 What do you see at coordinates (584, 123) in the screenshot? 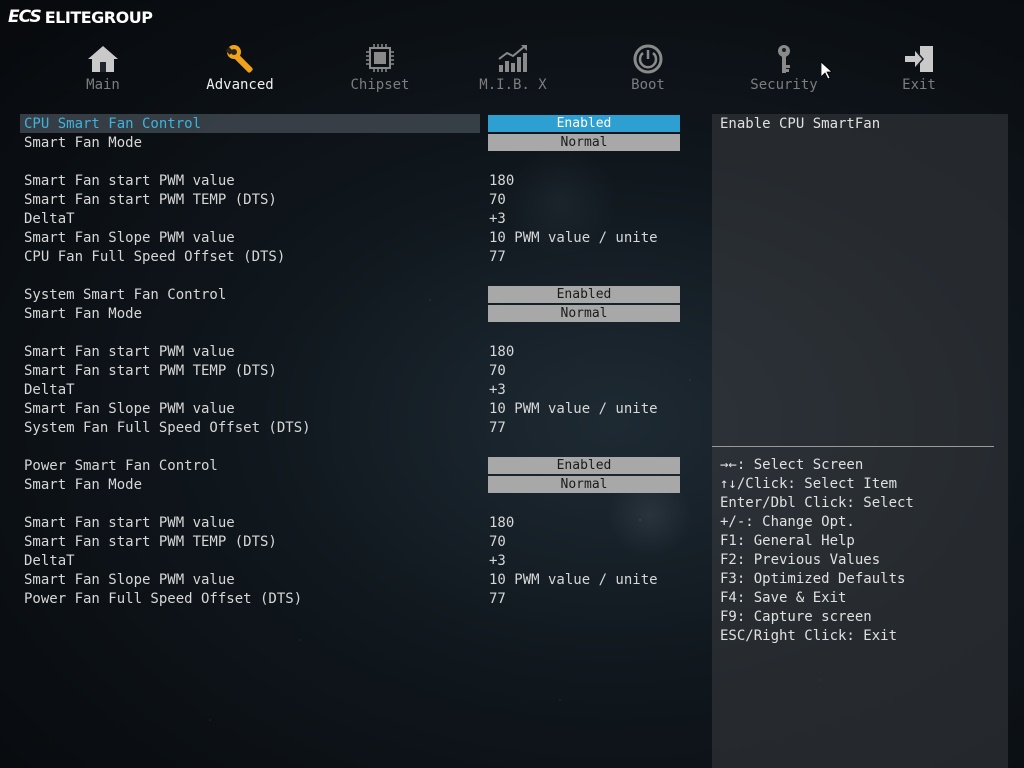
I see `cpu-smart-fan-control-option: Enabled` at bounding box center [584, 123].